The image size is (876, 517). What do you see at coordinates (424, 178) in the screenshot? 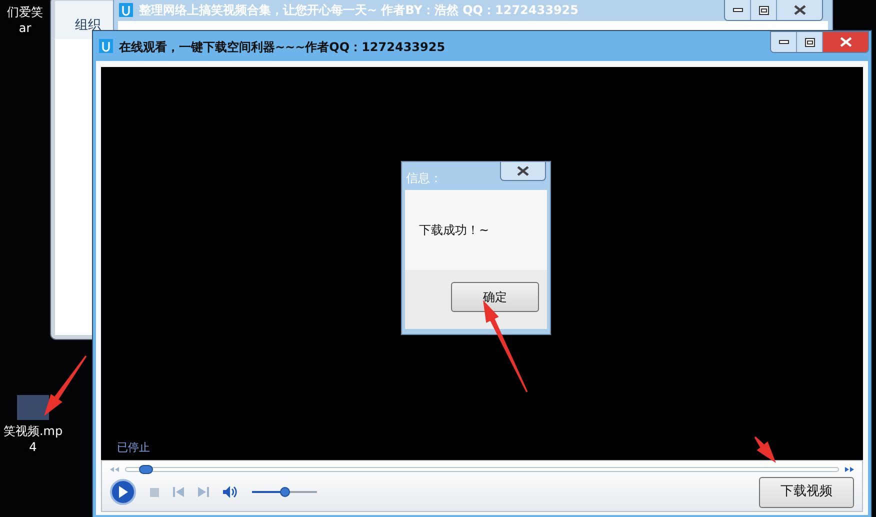
I see `dialog-title: 信息：` at bounding box center [424, 178].